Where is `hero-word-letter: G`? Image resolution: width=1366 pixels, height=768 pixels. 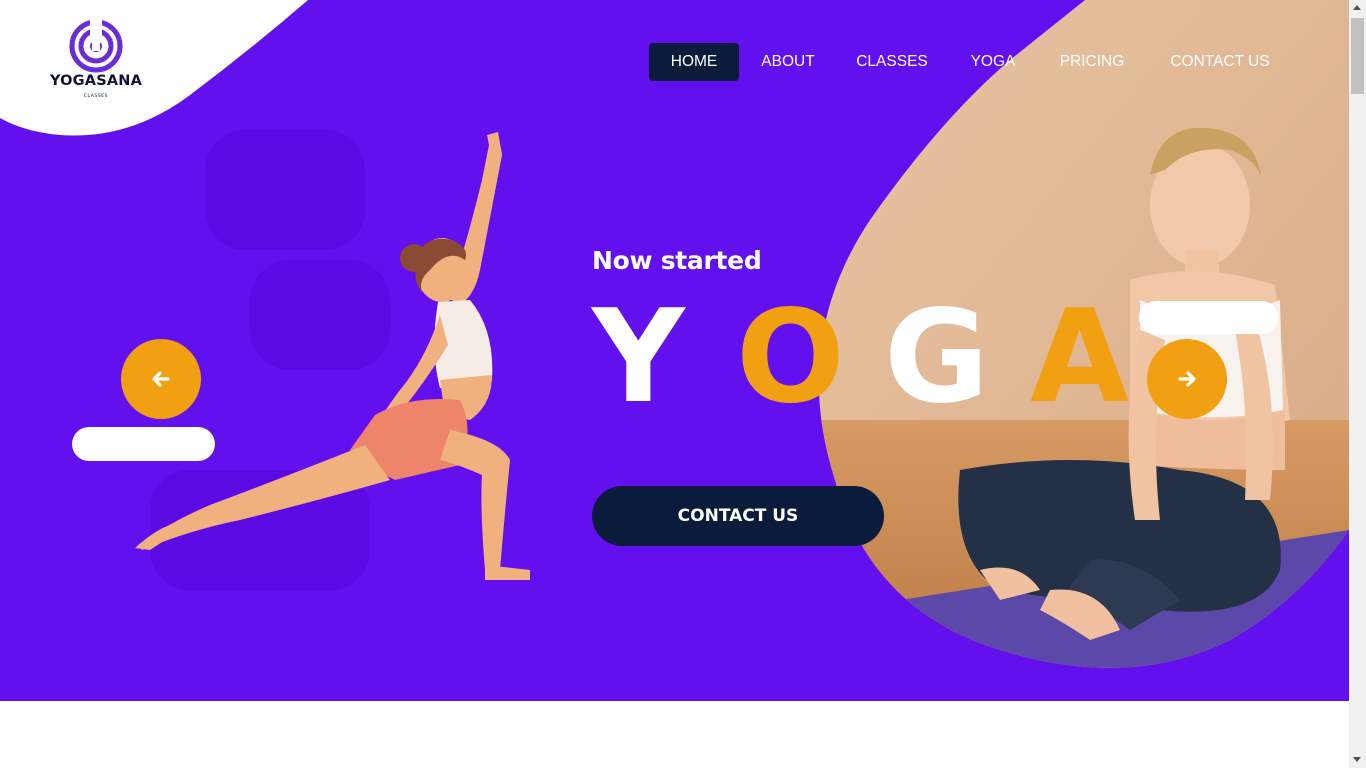
hero-word-letter: G is located at coordinates (937, 357).